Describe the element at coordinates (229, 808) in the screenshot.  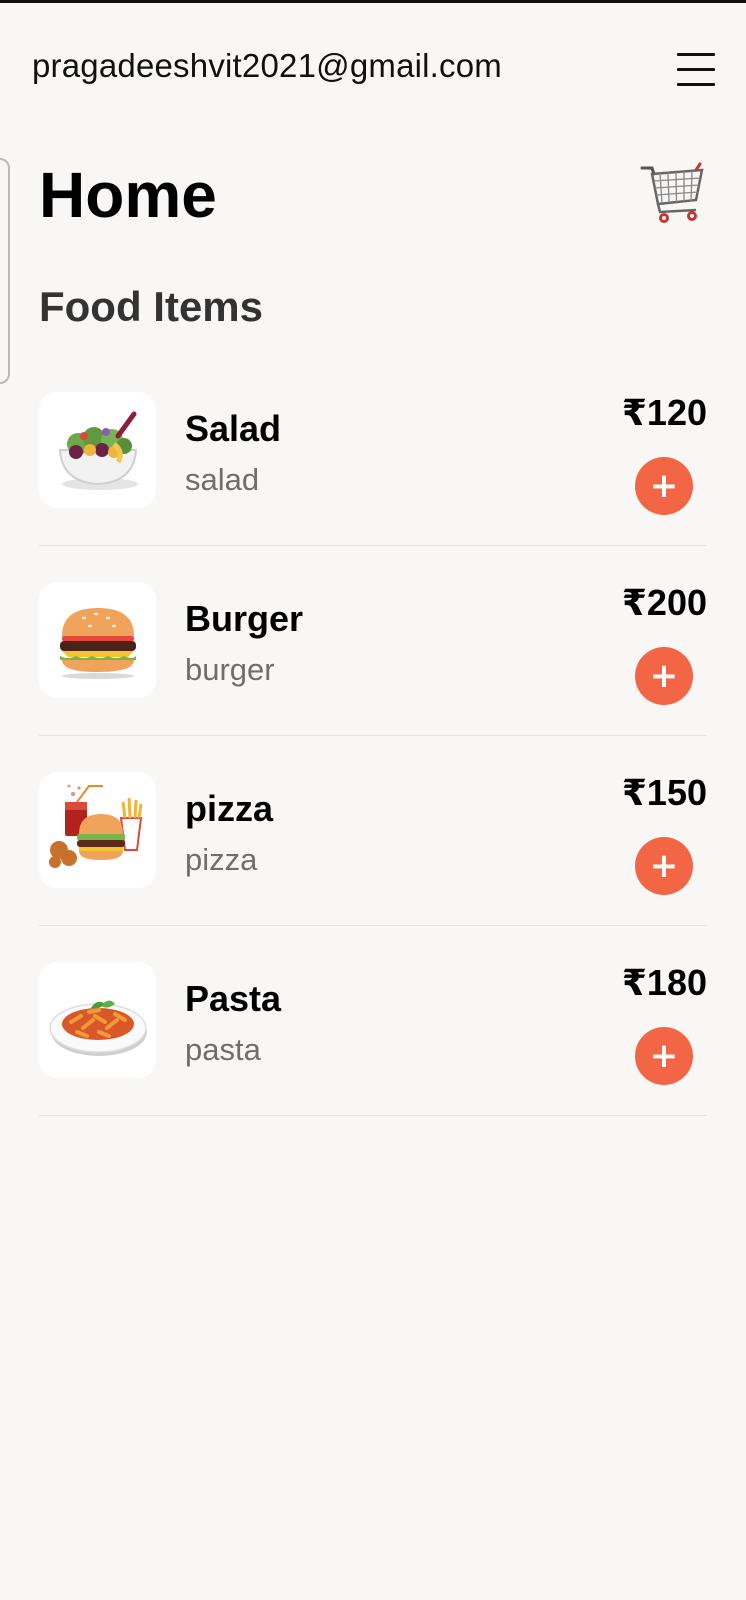
I see `food-item-name: pizza` at that location.